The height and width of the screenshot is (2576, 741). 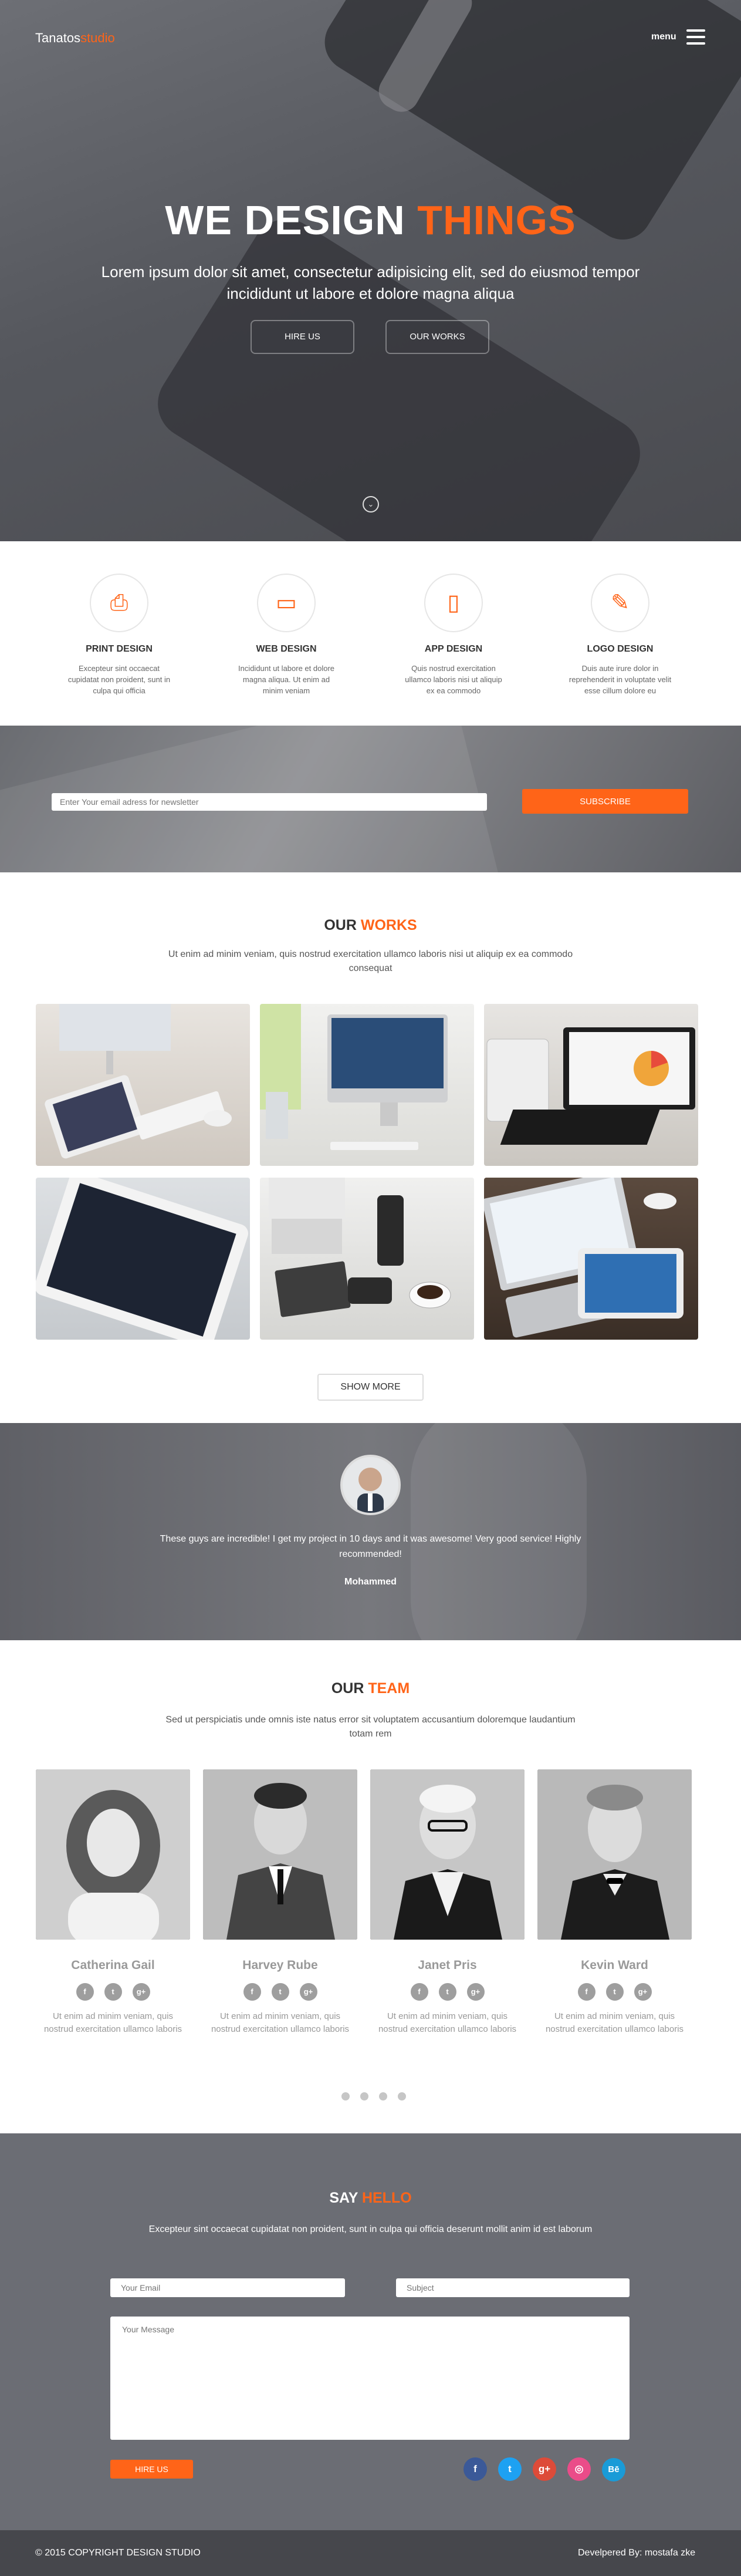 What do you see at coordinates (58, 38) in the screenshot?
I see `logo-main: Tanatos` at bounding box center [58, 38].